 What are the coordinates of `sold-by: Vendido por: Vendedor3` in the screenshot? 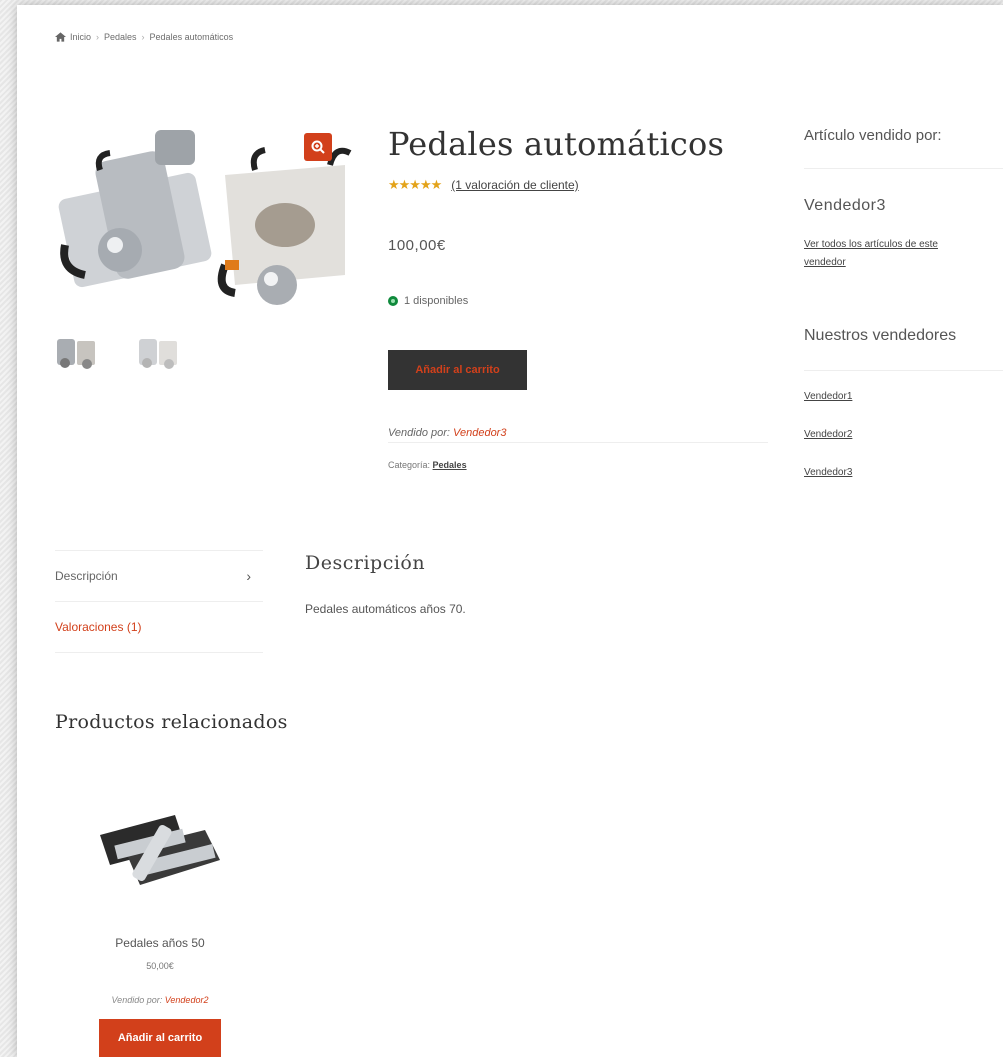 It's located at (447, 433).